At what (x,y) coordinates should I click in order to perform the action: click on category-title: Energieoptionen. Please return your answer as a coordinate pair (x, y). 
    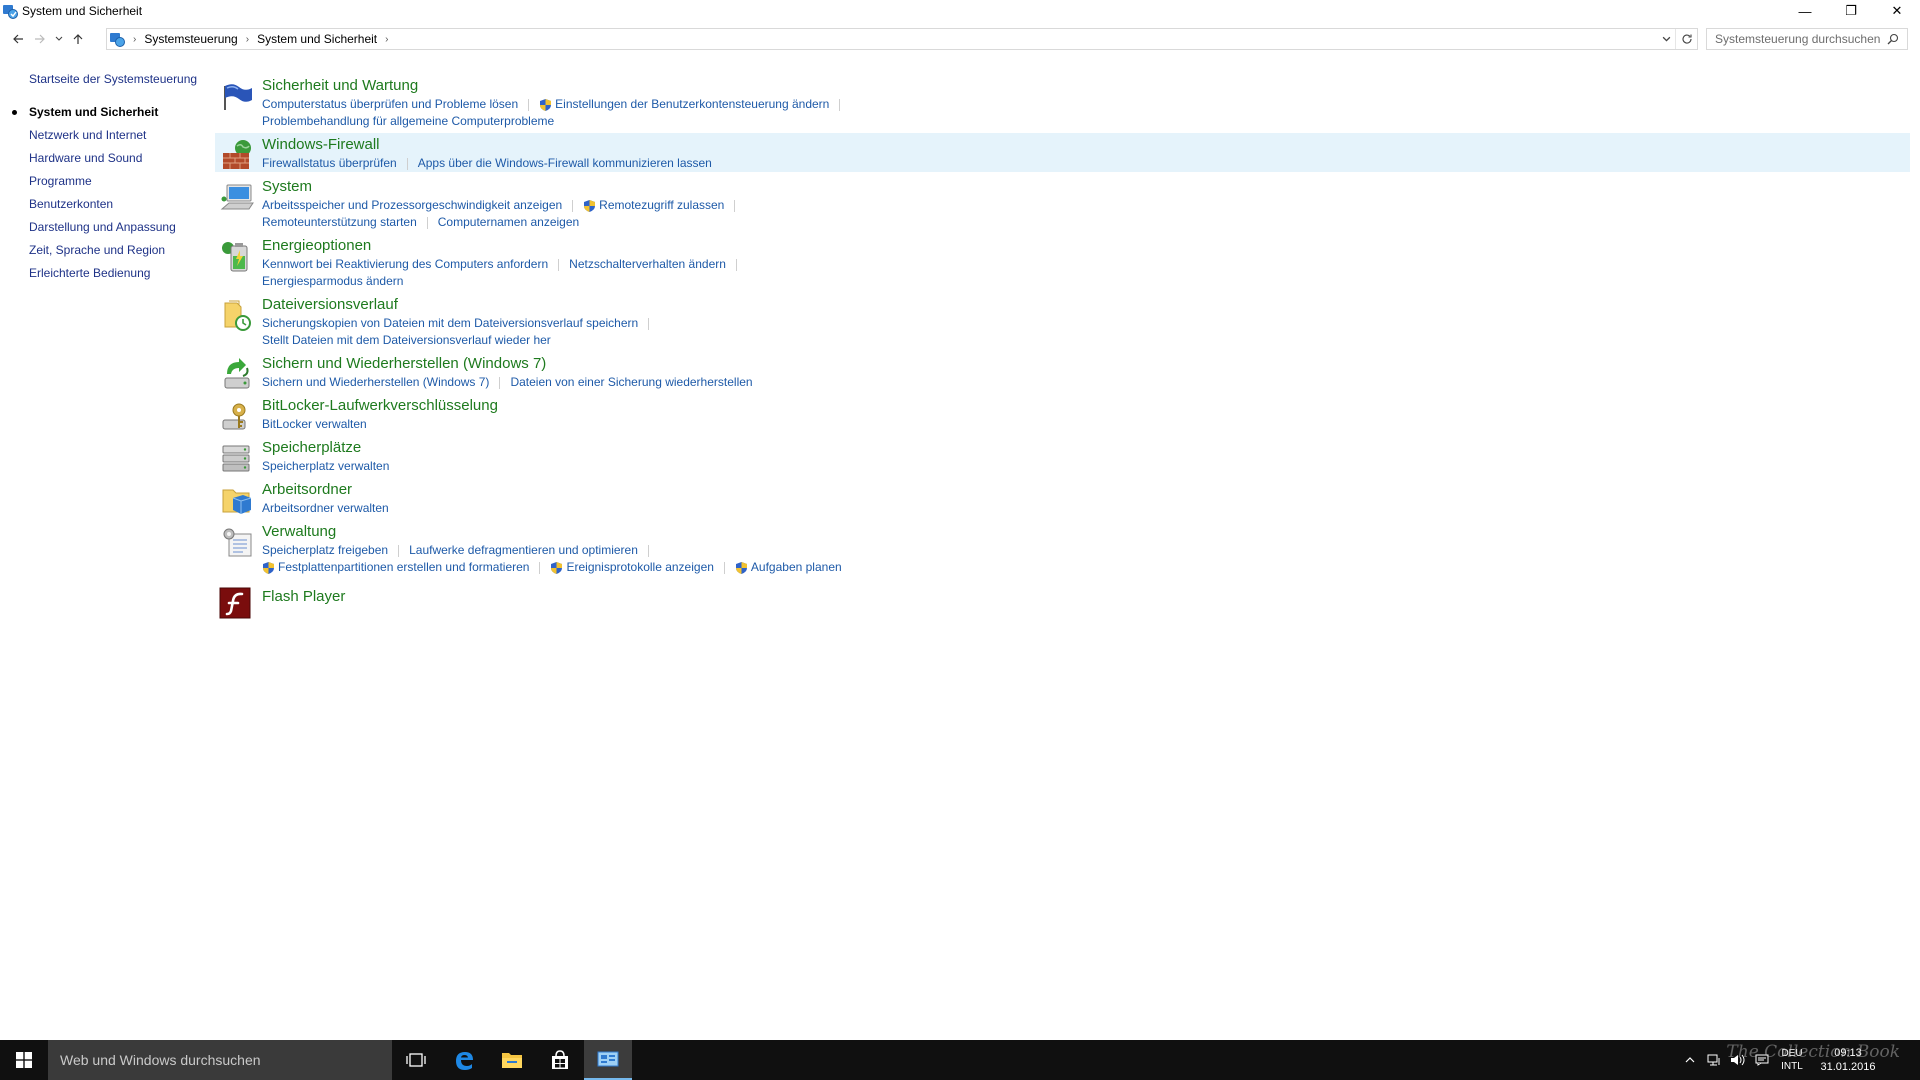
    Looking at the image, I should click on (1086, 245).